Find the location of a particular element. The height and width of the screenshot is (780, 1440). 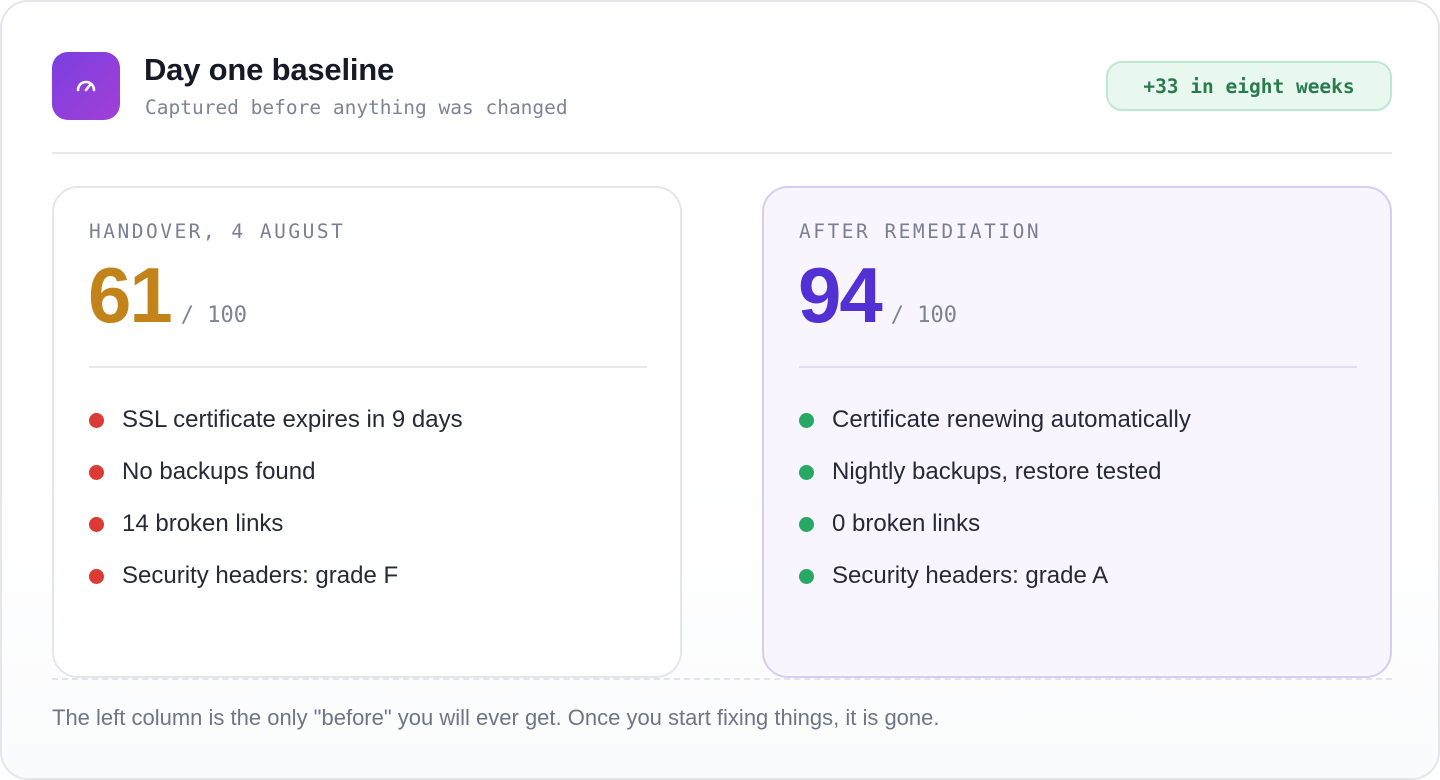

list-item: No backups found is located at coordinates (369, 472).